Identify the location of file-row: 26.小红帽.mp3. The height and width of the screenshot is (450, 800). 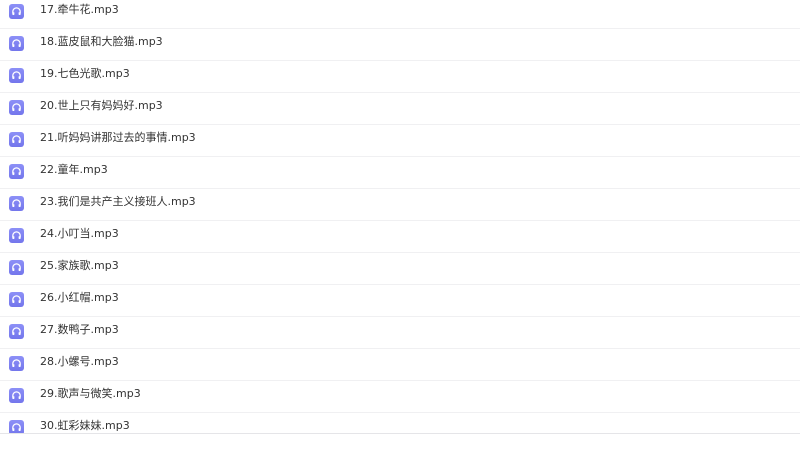
(400, 301).